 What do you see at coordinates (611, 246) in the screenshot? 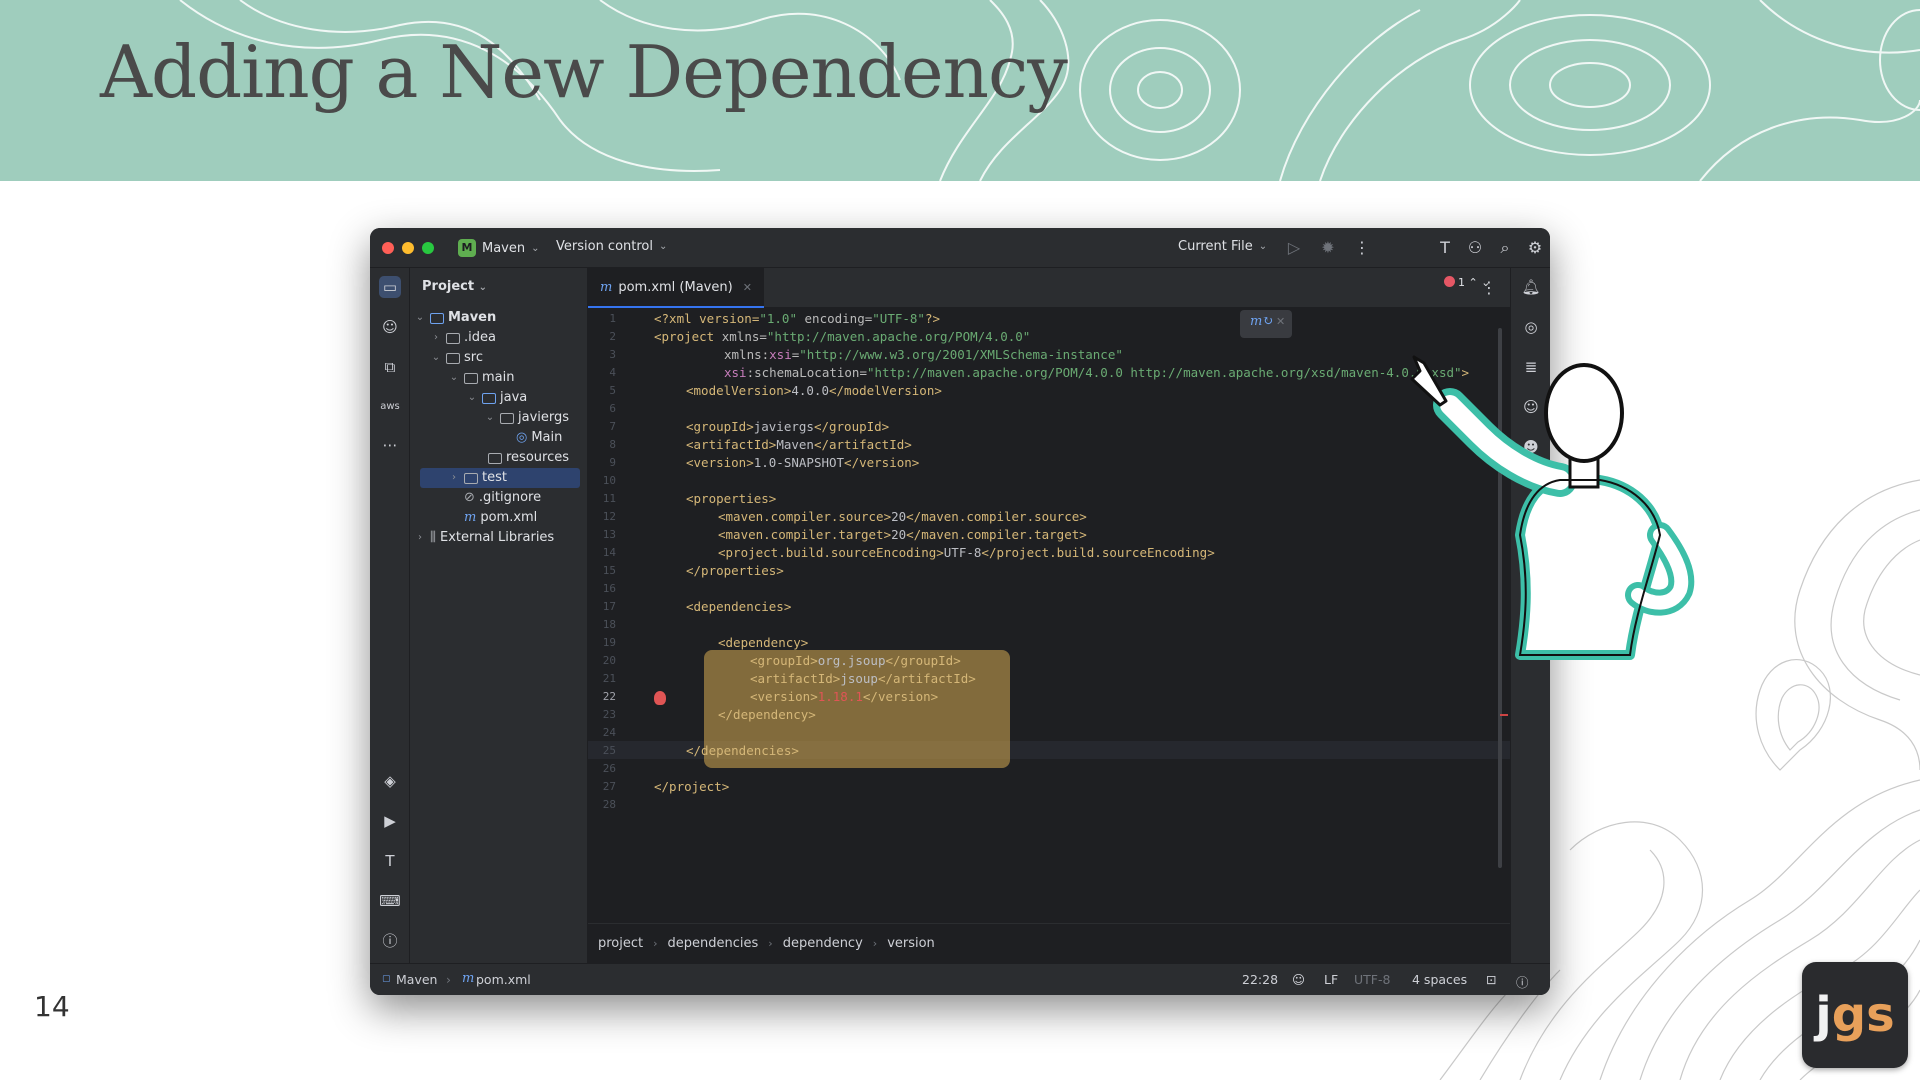
I see `version-control-menu: Version control ⌄` at bounding box center [611, 246].